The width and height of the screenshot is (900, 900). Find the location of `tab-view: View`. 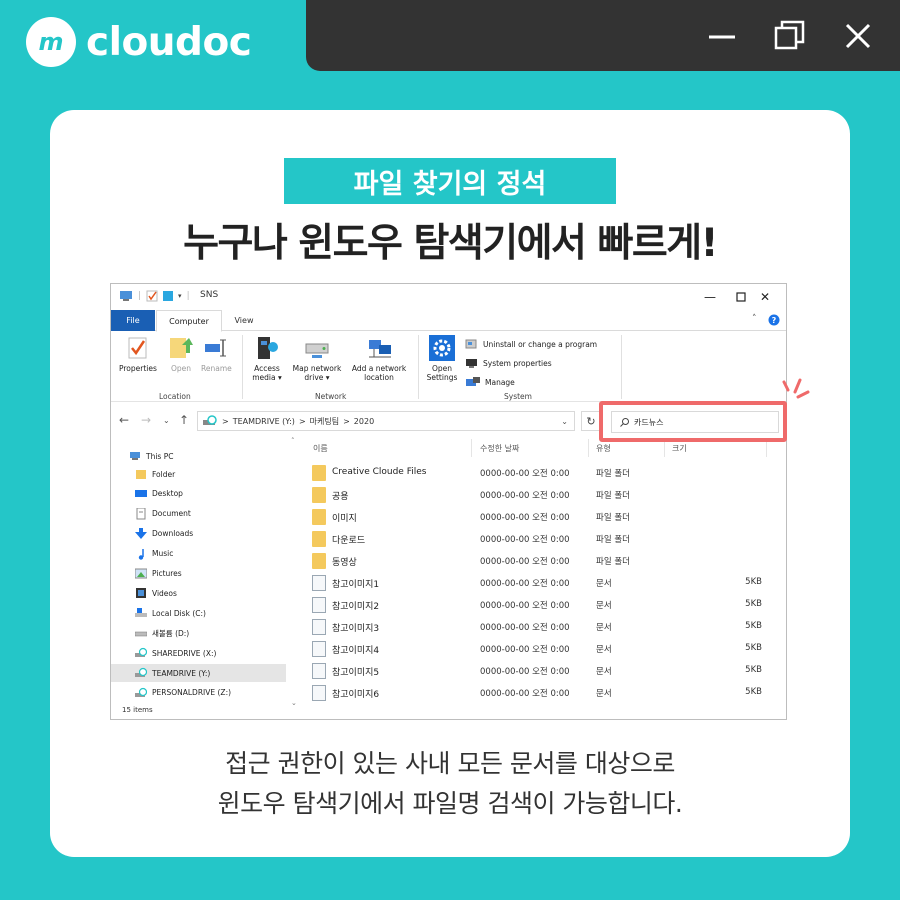

tab-view: View is located at coordinates (244, 320).